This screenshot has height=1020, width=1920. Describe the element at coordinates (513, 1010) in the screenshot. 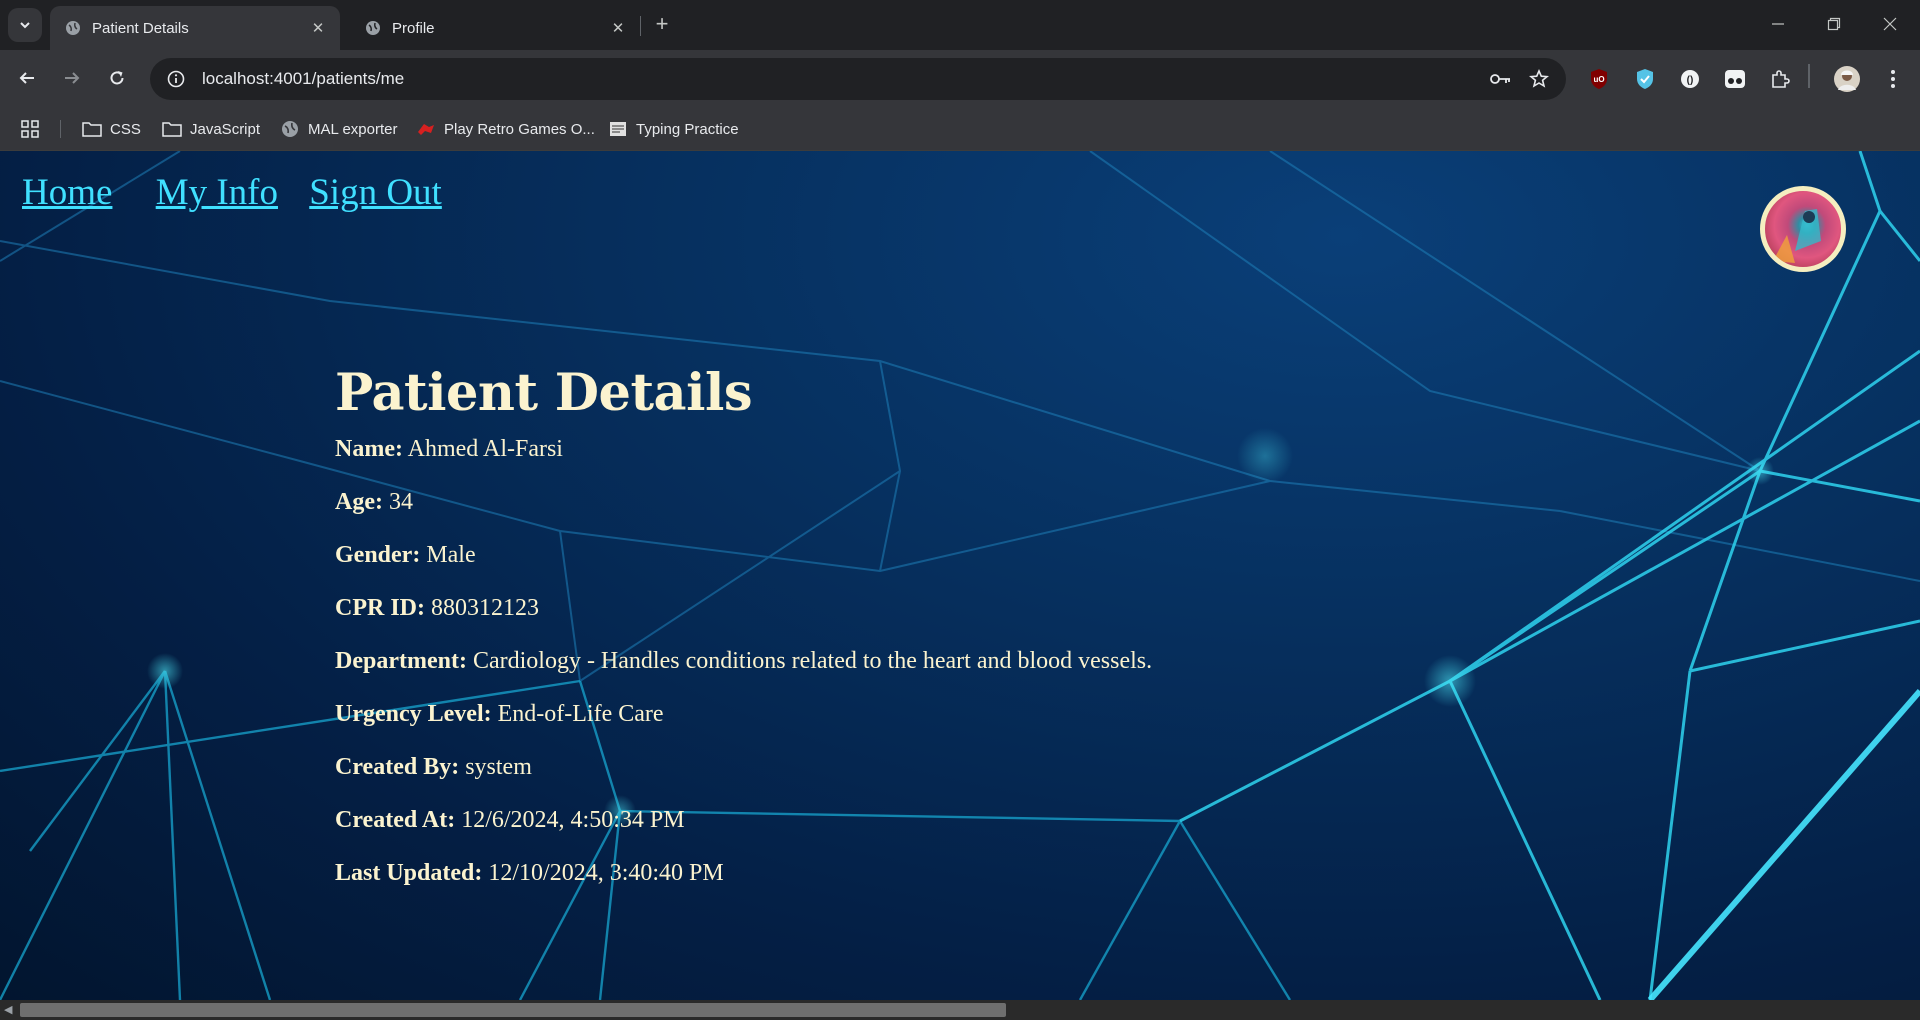

I see `scrollbar-thumb` at that location.